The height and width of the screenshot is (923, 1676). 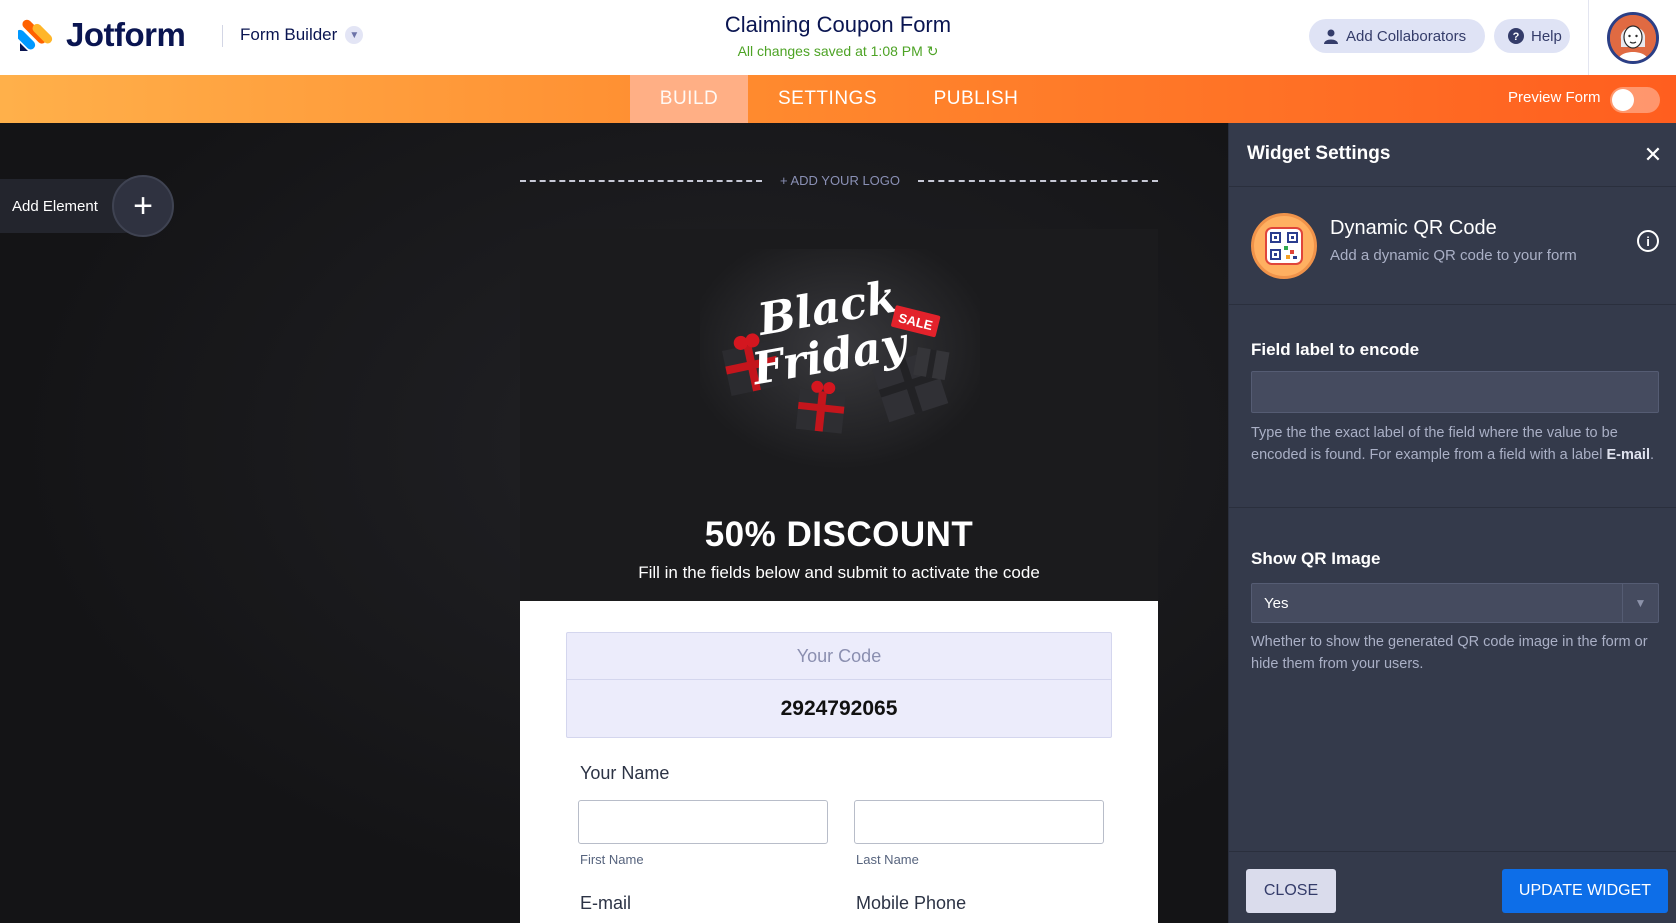 What do you see at coordinates (979, 822) in the screenshot?
I see `last-name-input` at bounding box center [979, 822].